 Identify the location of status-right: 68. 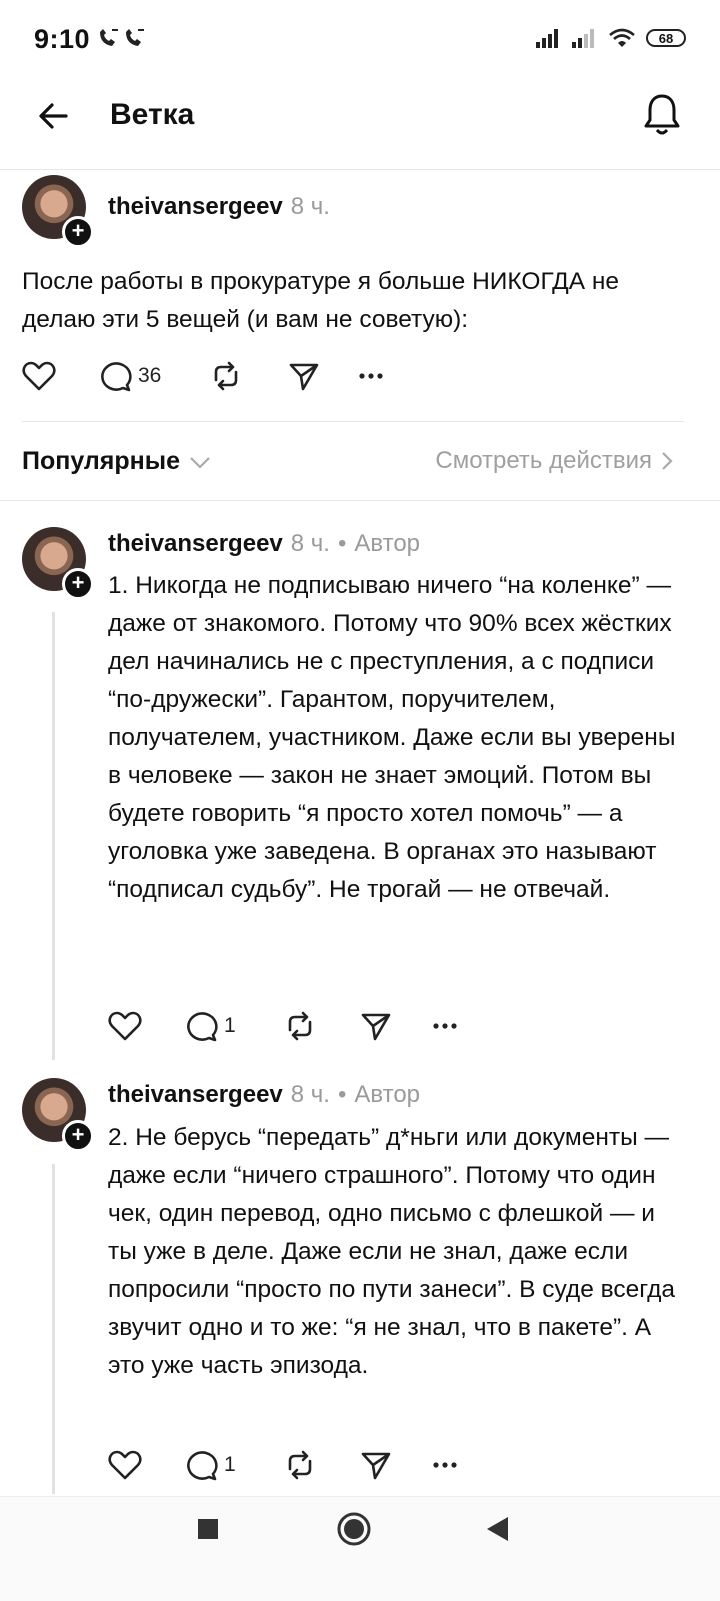
(611, 38).